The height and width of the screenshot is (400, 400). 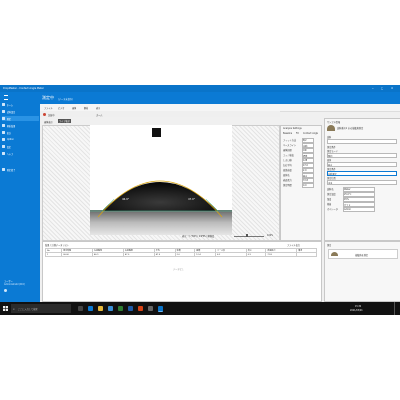 What do you see at coordinates (44, 114) in the screenshot?
I see `record-icon` at bounding box center [44, 114].